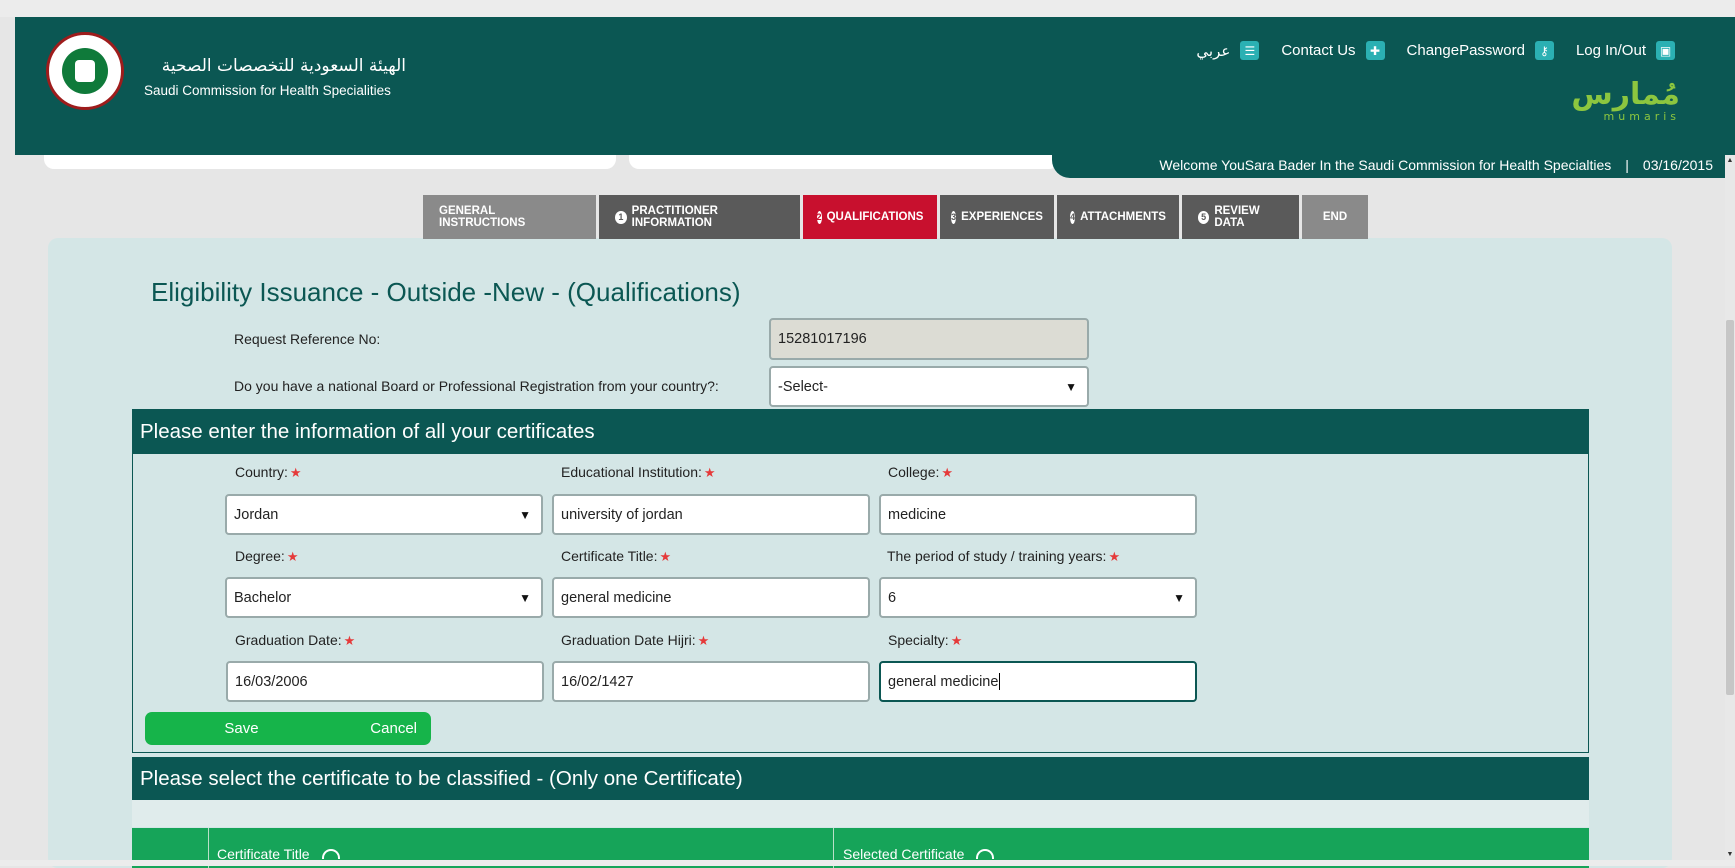 Image resolution: width=1735 pixels, height=868 pixels. What do you see at coordinates (1730, 160) in the screenshot?
I see `scroll-up-arrow-icon: ▲` at bounding box center [1730, 160].